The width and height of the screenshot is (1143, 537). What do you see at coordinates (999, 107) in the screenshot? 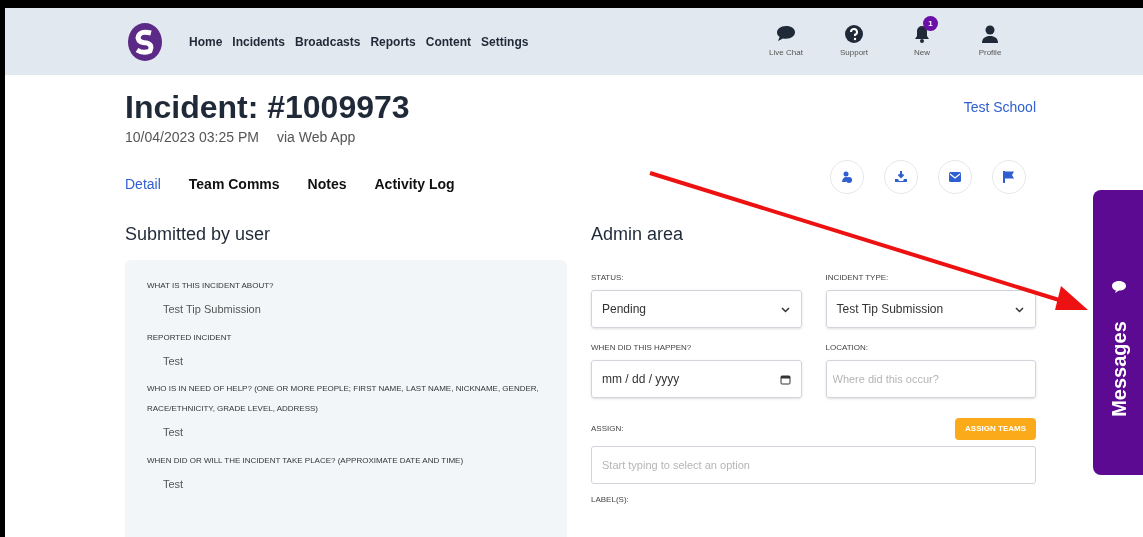
I see `school-link: Test School` at bounding box center [999, 107].